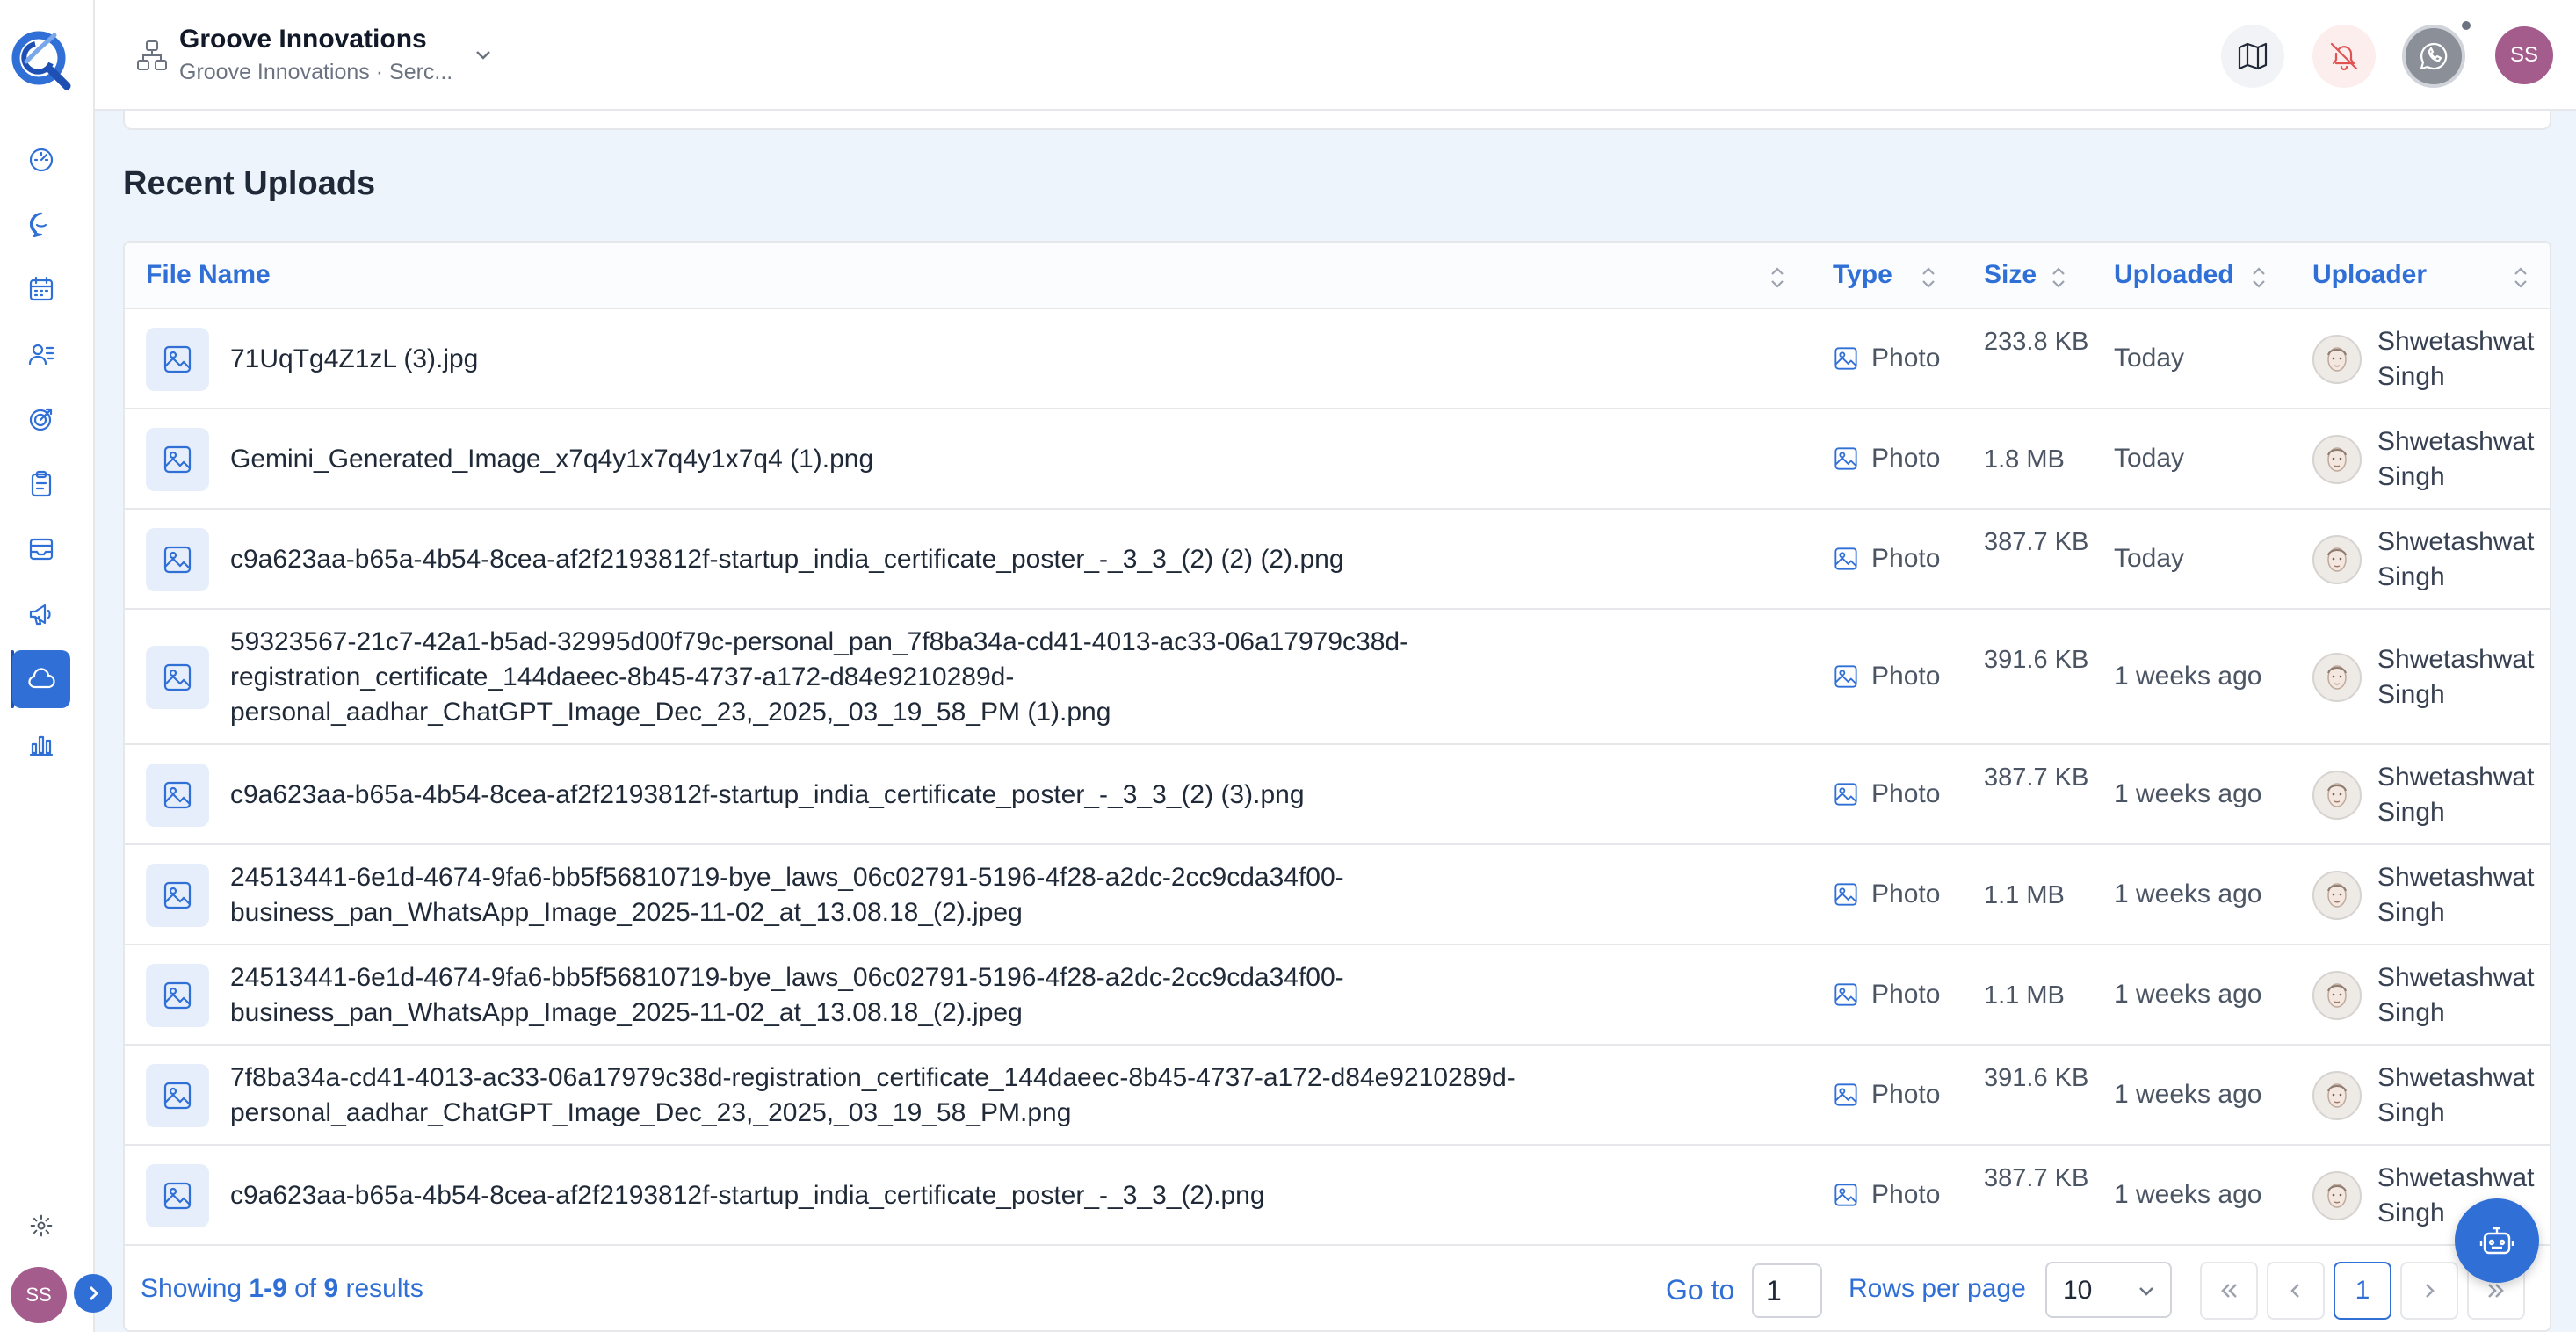 The height and width of the screenshot is (1332, 2576). I want to click on whatsapp-button, so click(2433, 56).